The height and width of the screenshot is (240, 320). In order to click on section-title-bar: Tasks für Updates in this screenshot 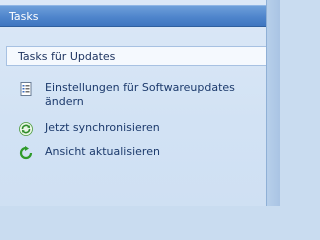, I will do `click(136, 56)`.